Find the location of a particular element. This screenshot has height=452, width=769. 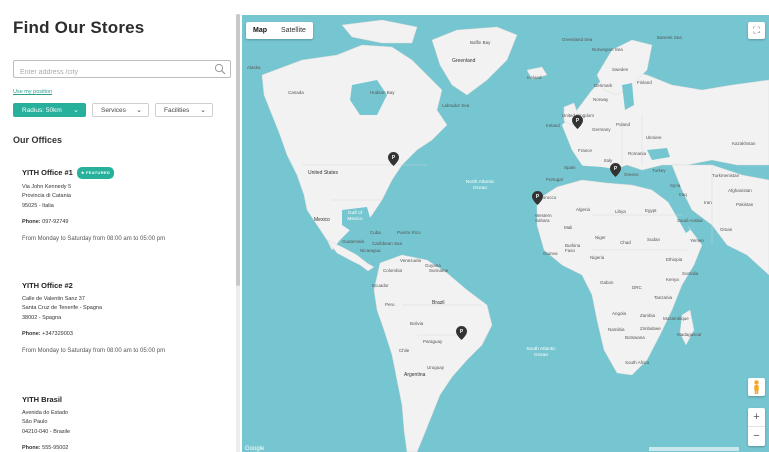

facilities-label: Facilities is located at coordinates (177, 110).